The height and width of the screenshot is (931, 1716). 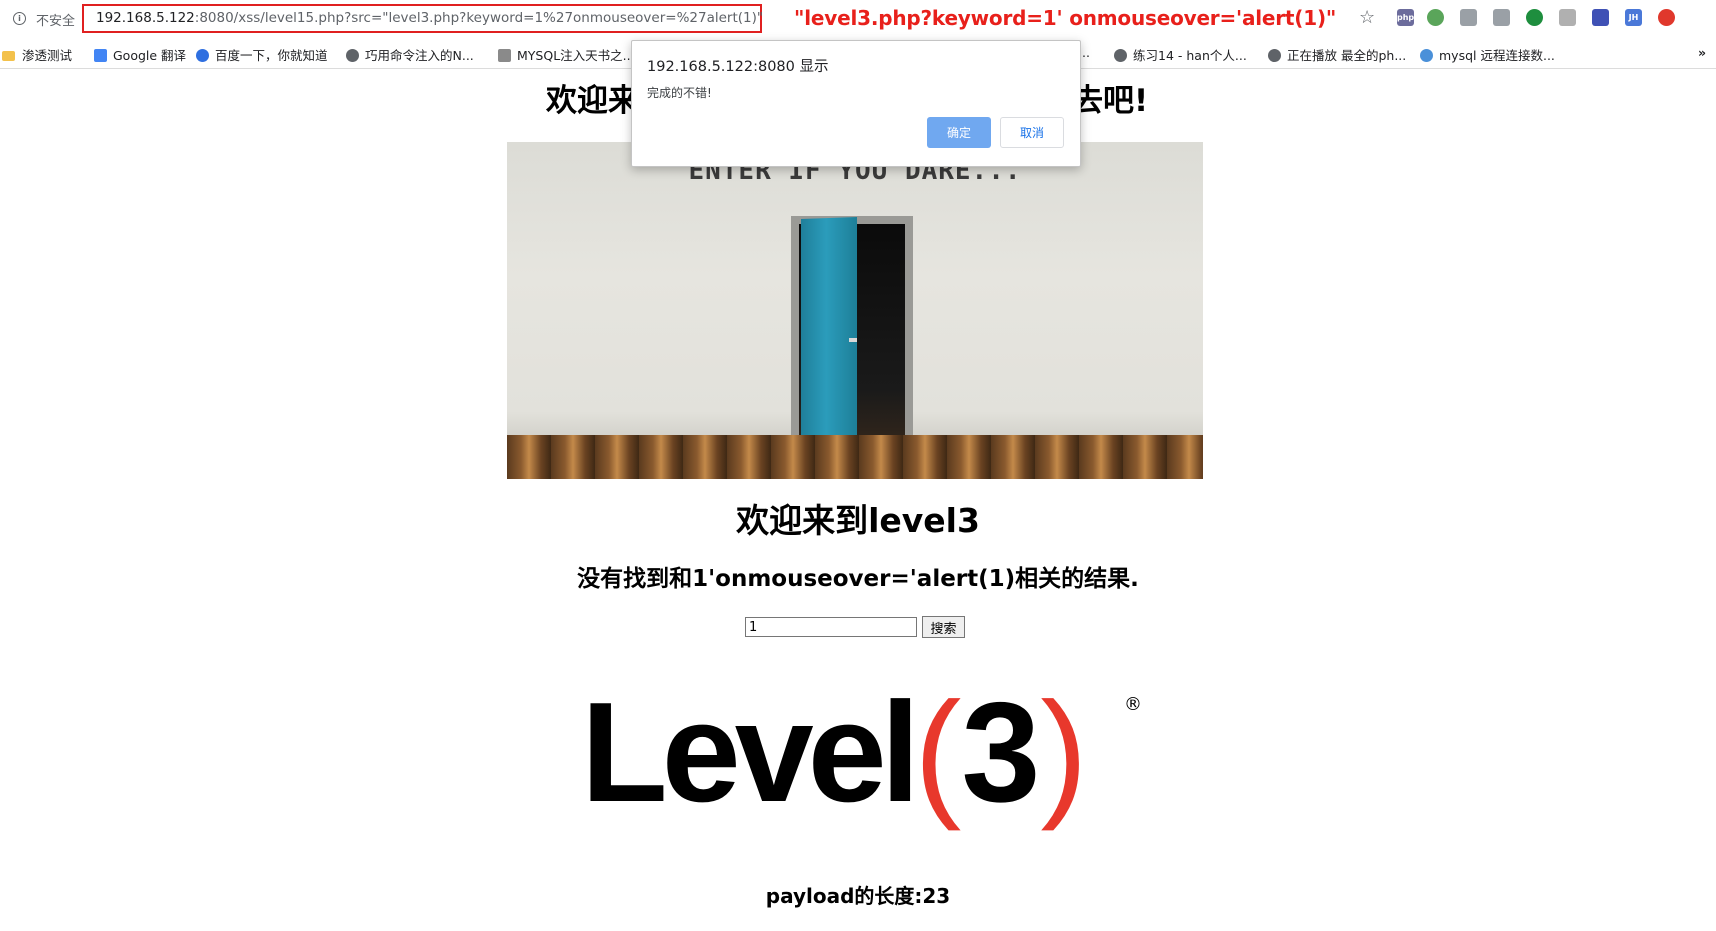 I want to click on alert-dialog: 192.168.5.122:8080 显示 完成的不错! 确定 取消, so click(x=856, y=103).